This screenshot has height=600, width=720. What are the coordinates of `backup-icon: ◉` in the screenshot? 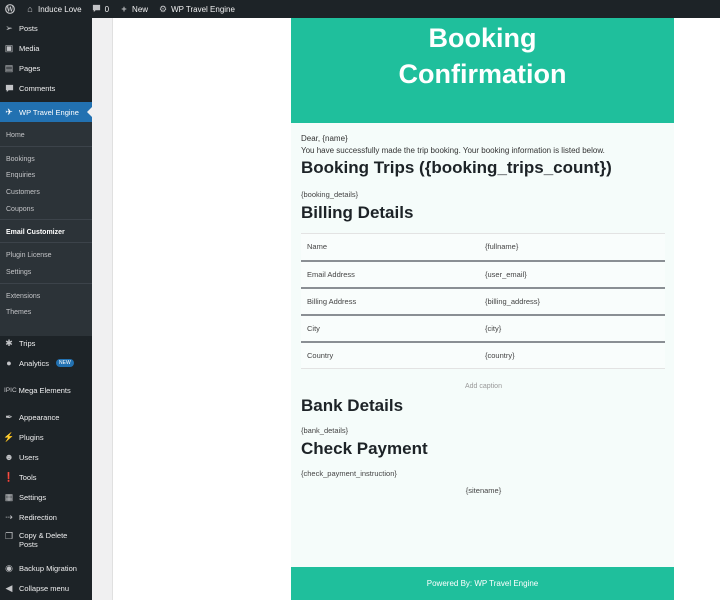 It's located at (9, 567).